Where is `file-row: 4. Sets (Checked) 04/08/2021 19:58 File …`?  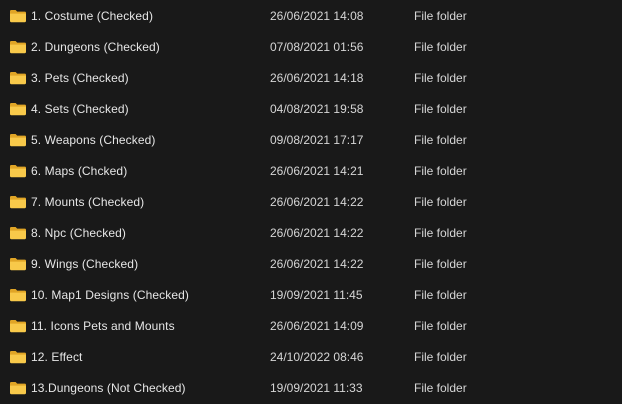 file-row: 4. Sets (Checked) 04/08/2021 19:58 File … is located at coordinates (311, 109).